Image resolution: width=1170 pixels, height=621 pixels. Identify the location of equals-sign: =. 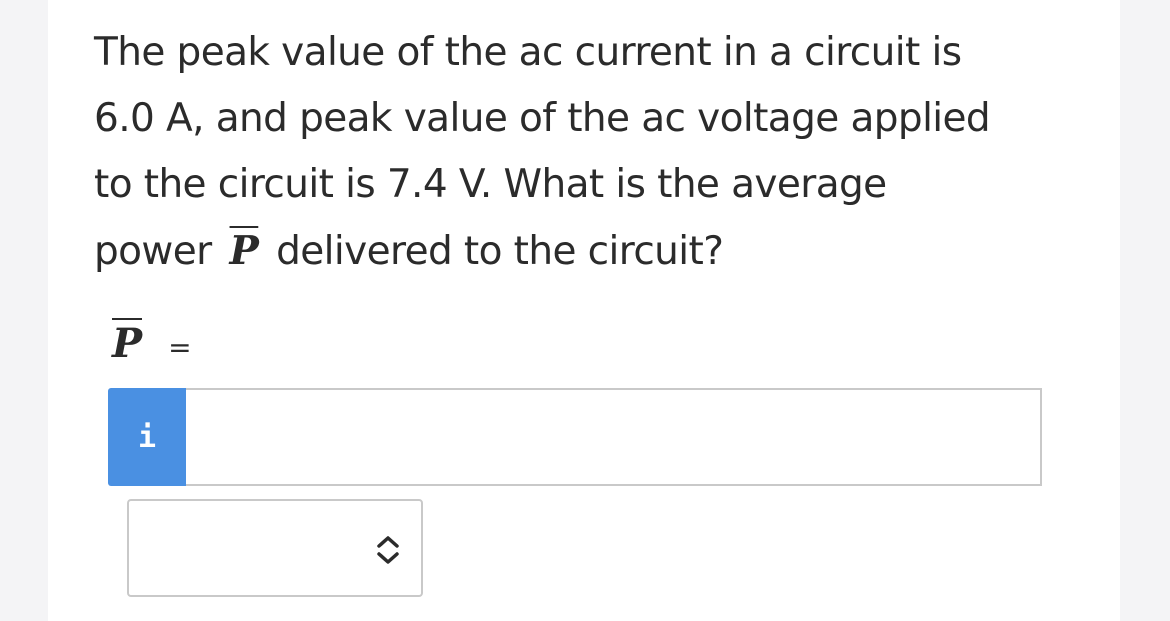
(180, 347).